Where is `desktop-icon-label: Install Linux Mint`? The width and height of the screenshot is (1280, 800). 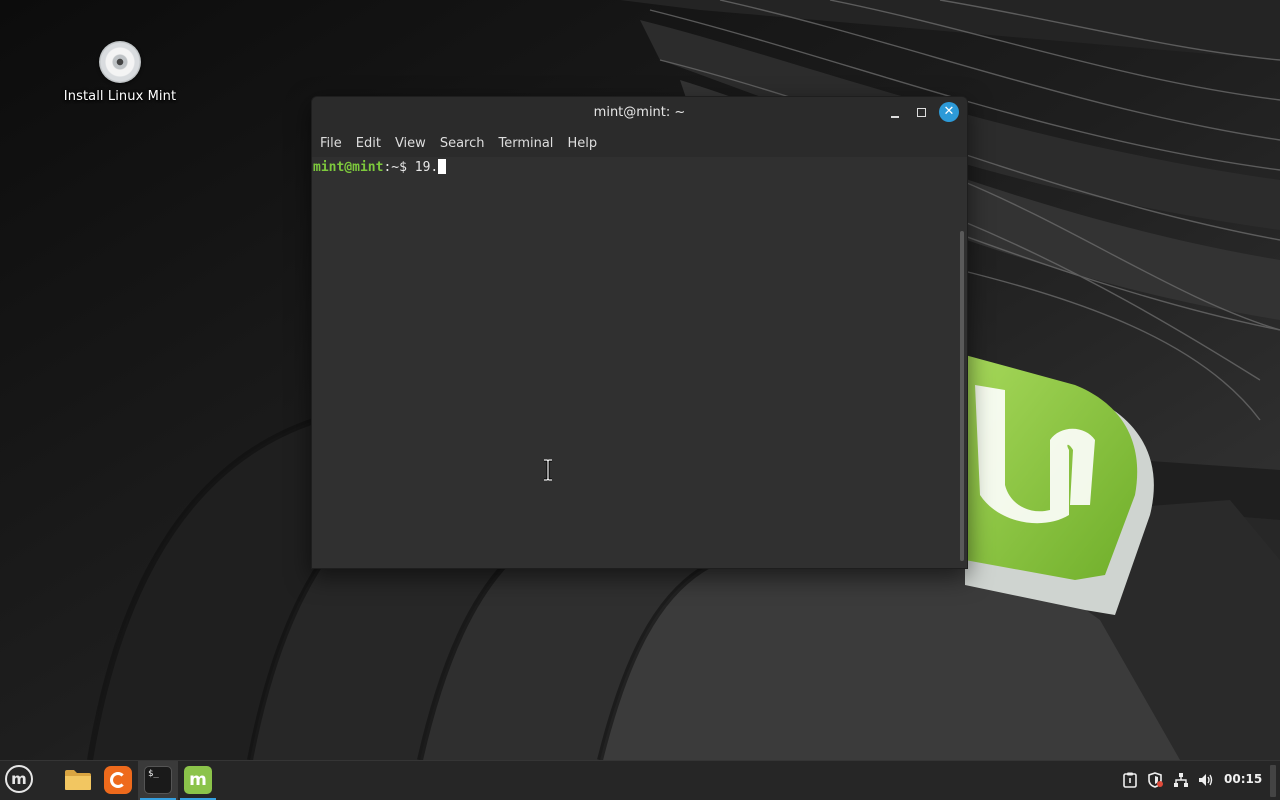
desktop-icon-label: Install Linux Mint is located at coordinates (120, 96).